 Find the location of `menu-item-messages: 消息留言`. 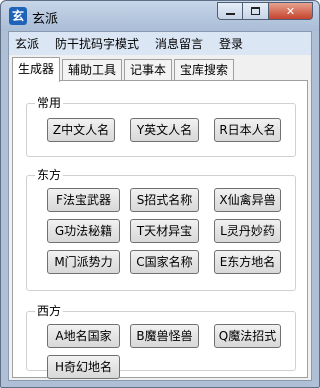

menu-item-messages: 消息留言 is located at coordinates (179, 43).